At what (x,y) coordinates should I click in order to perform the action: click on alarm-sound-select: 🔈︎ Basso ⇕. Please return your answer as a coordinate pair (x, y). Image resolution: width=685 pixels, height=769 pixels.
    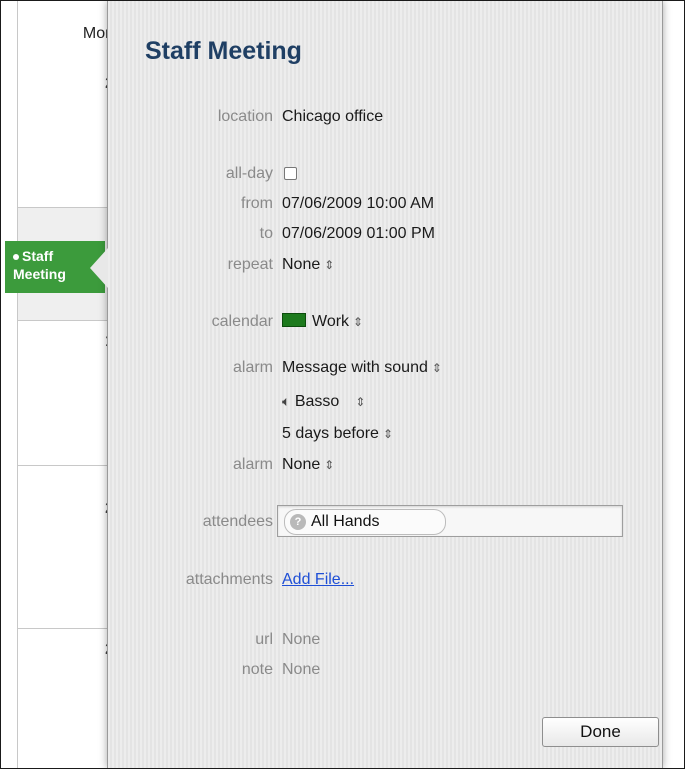
    Looking at the image, I should click on (323, 402).